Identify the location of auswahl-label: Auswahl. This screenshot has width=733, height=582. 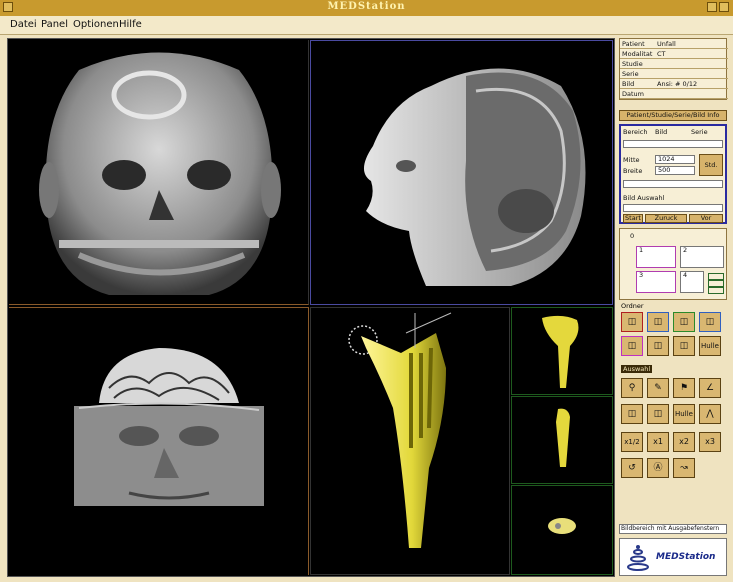
(637, 369).